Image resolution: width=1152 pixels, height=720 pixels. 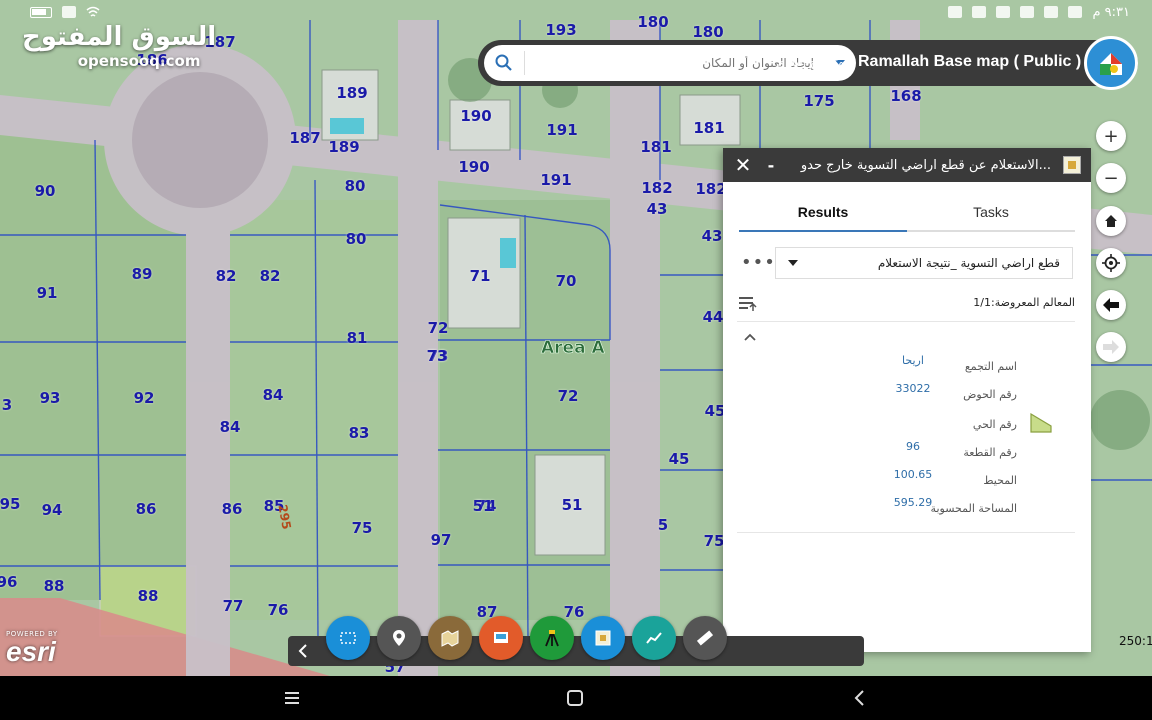 I want to click on more-options-button: •••, so click(x=758, y=262).